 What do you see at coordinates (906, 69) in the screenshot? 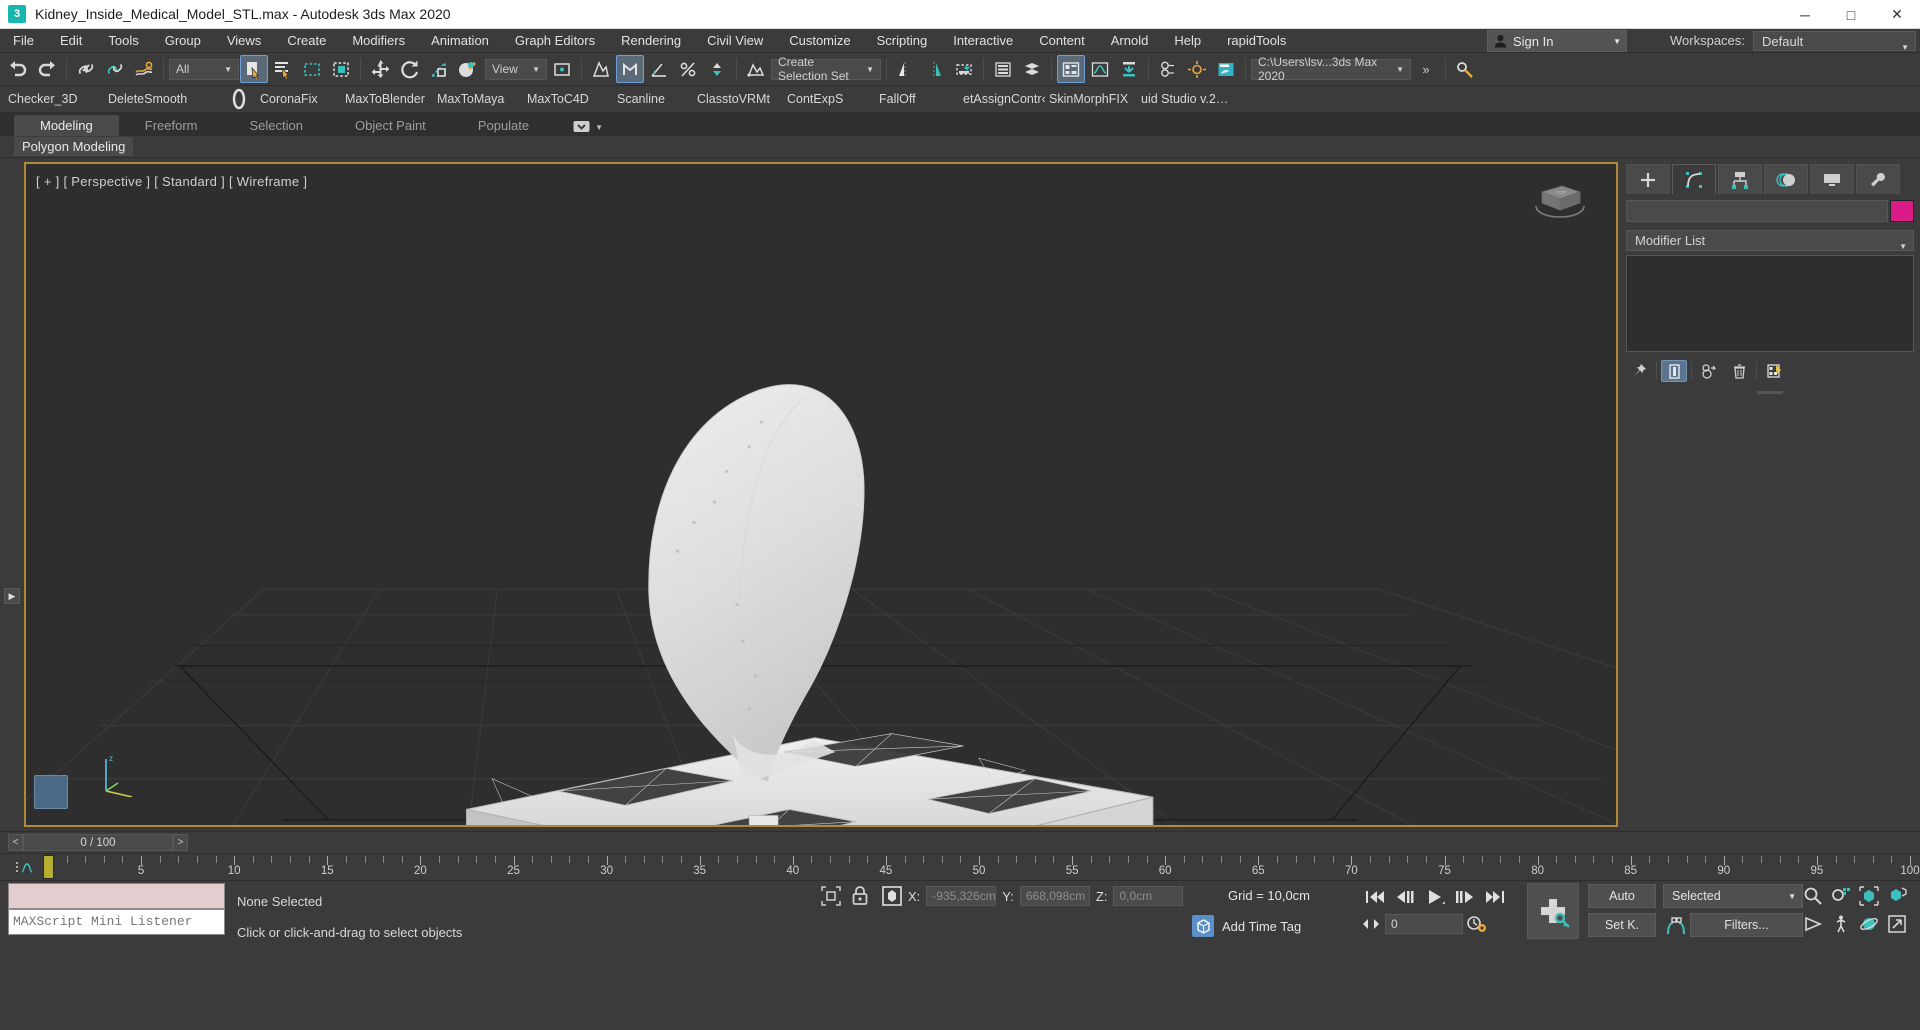
I see `mirror-icon` at bounding box center [906, 69].